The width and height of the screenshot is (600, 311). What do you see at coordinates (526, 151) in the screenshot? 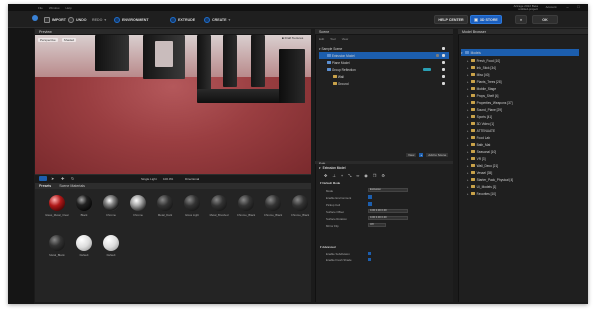
I see `tree-item: ▸ Seasonal [10]` at bounding box center [526, 151].